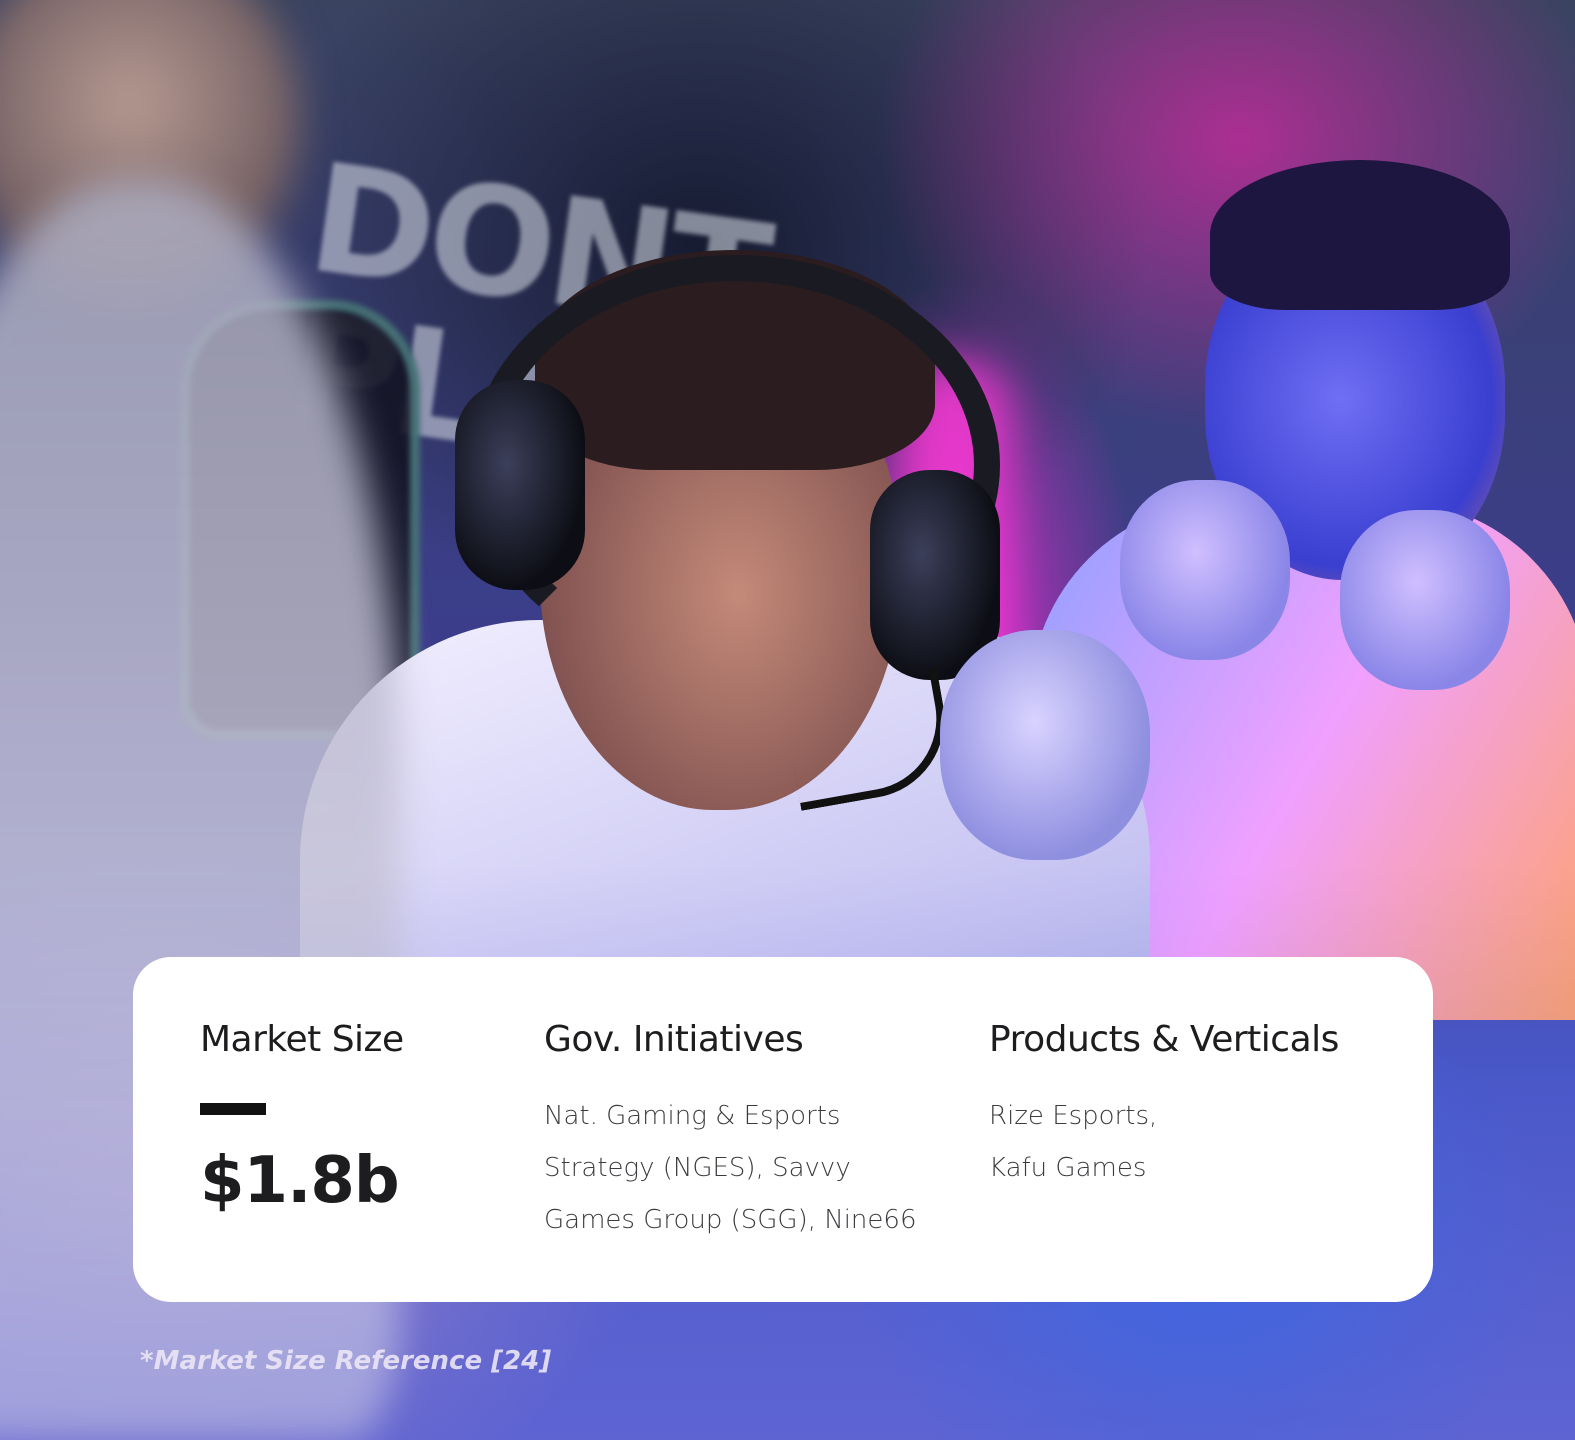 The image size is (1575, 1440). What do you see at coordinates (697, 1168) in the screenshot?
I see `gov-initiatives-line: Strategy (NGES), Savvy` at bounding box center [697, 1168].